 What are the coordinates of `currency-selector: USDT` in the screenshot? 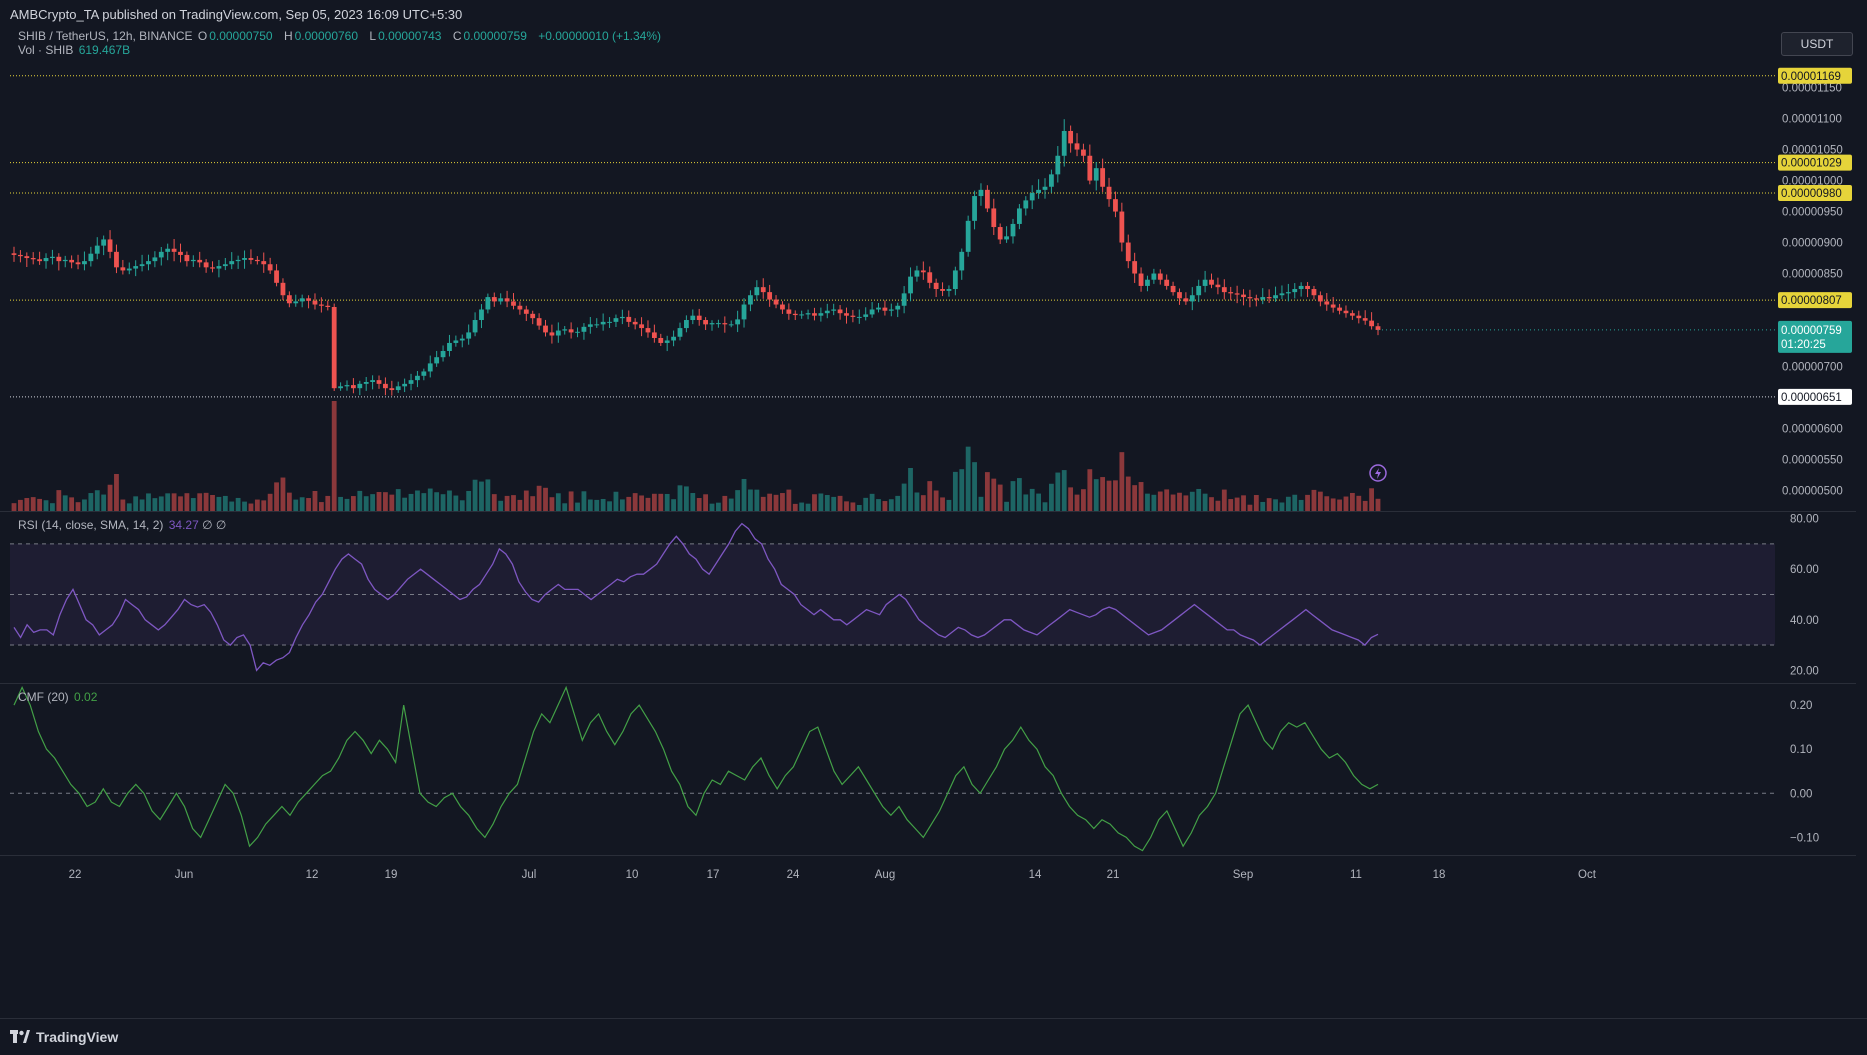 It's located at (1817, 44).